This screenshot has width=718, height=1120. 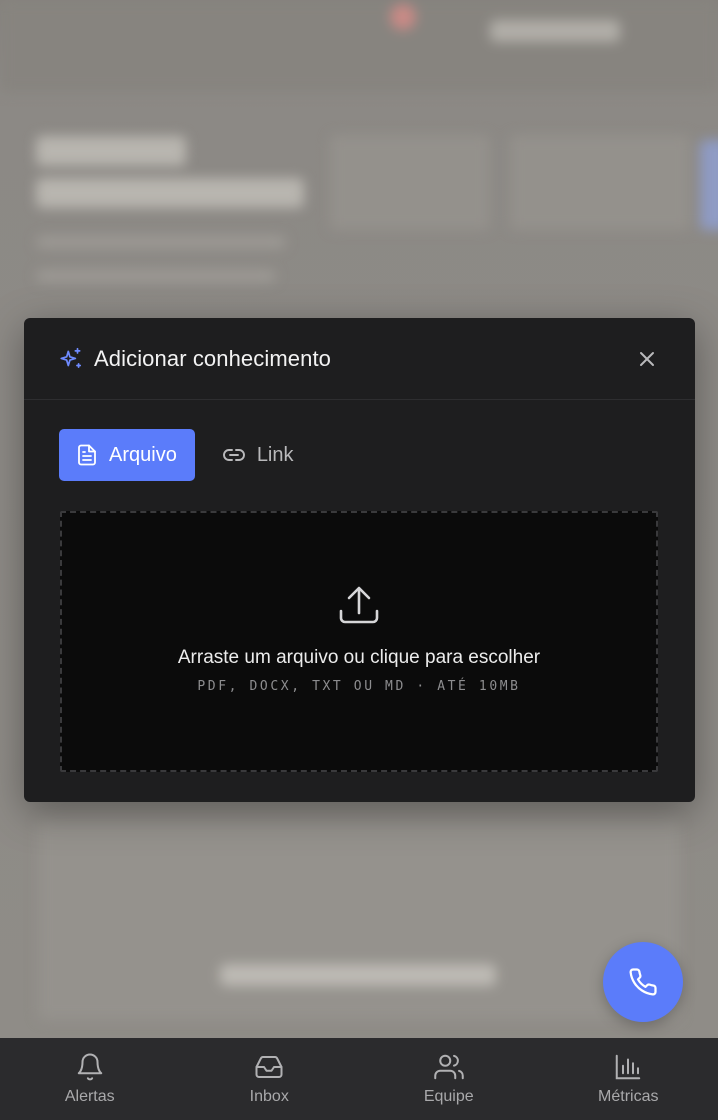 What do you see at coordinates (628, 1067) in the screenshot?
I see `bar-chart-icon` at bounding box center [628, 1067].